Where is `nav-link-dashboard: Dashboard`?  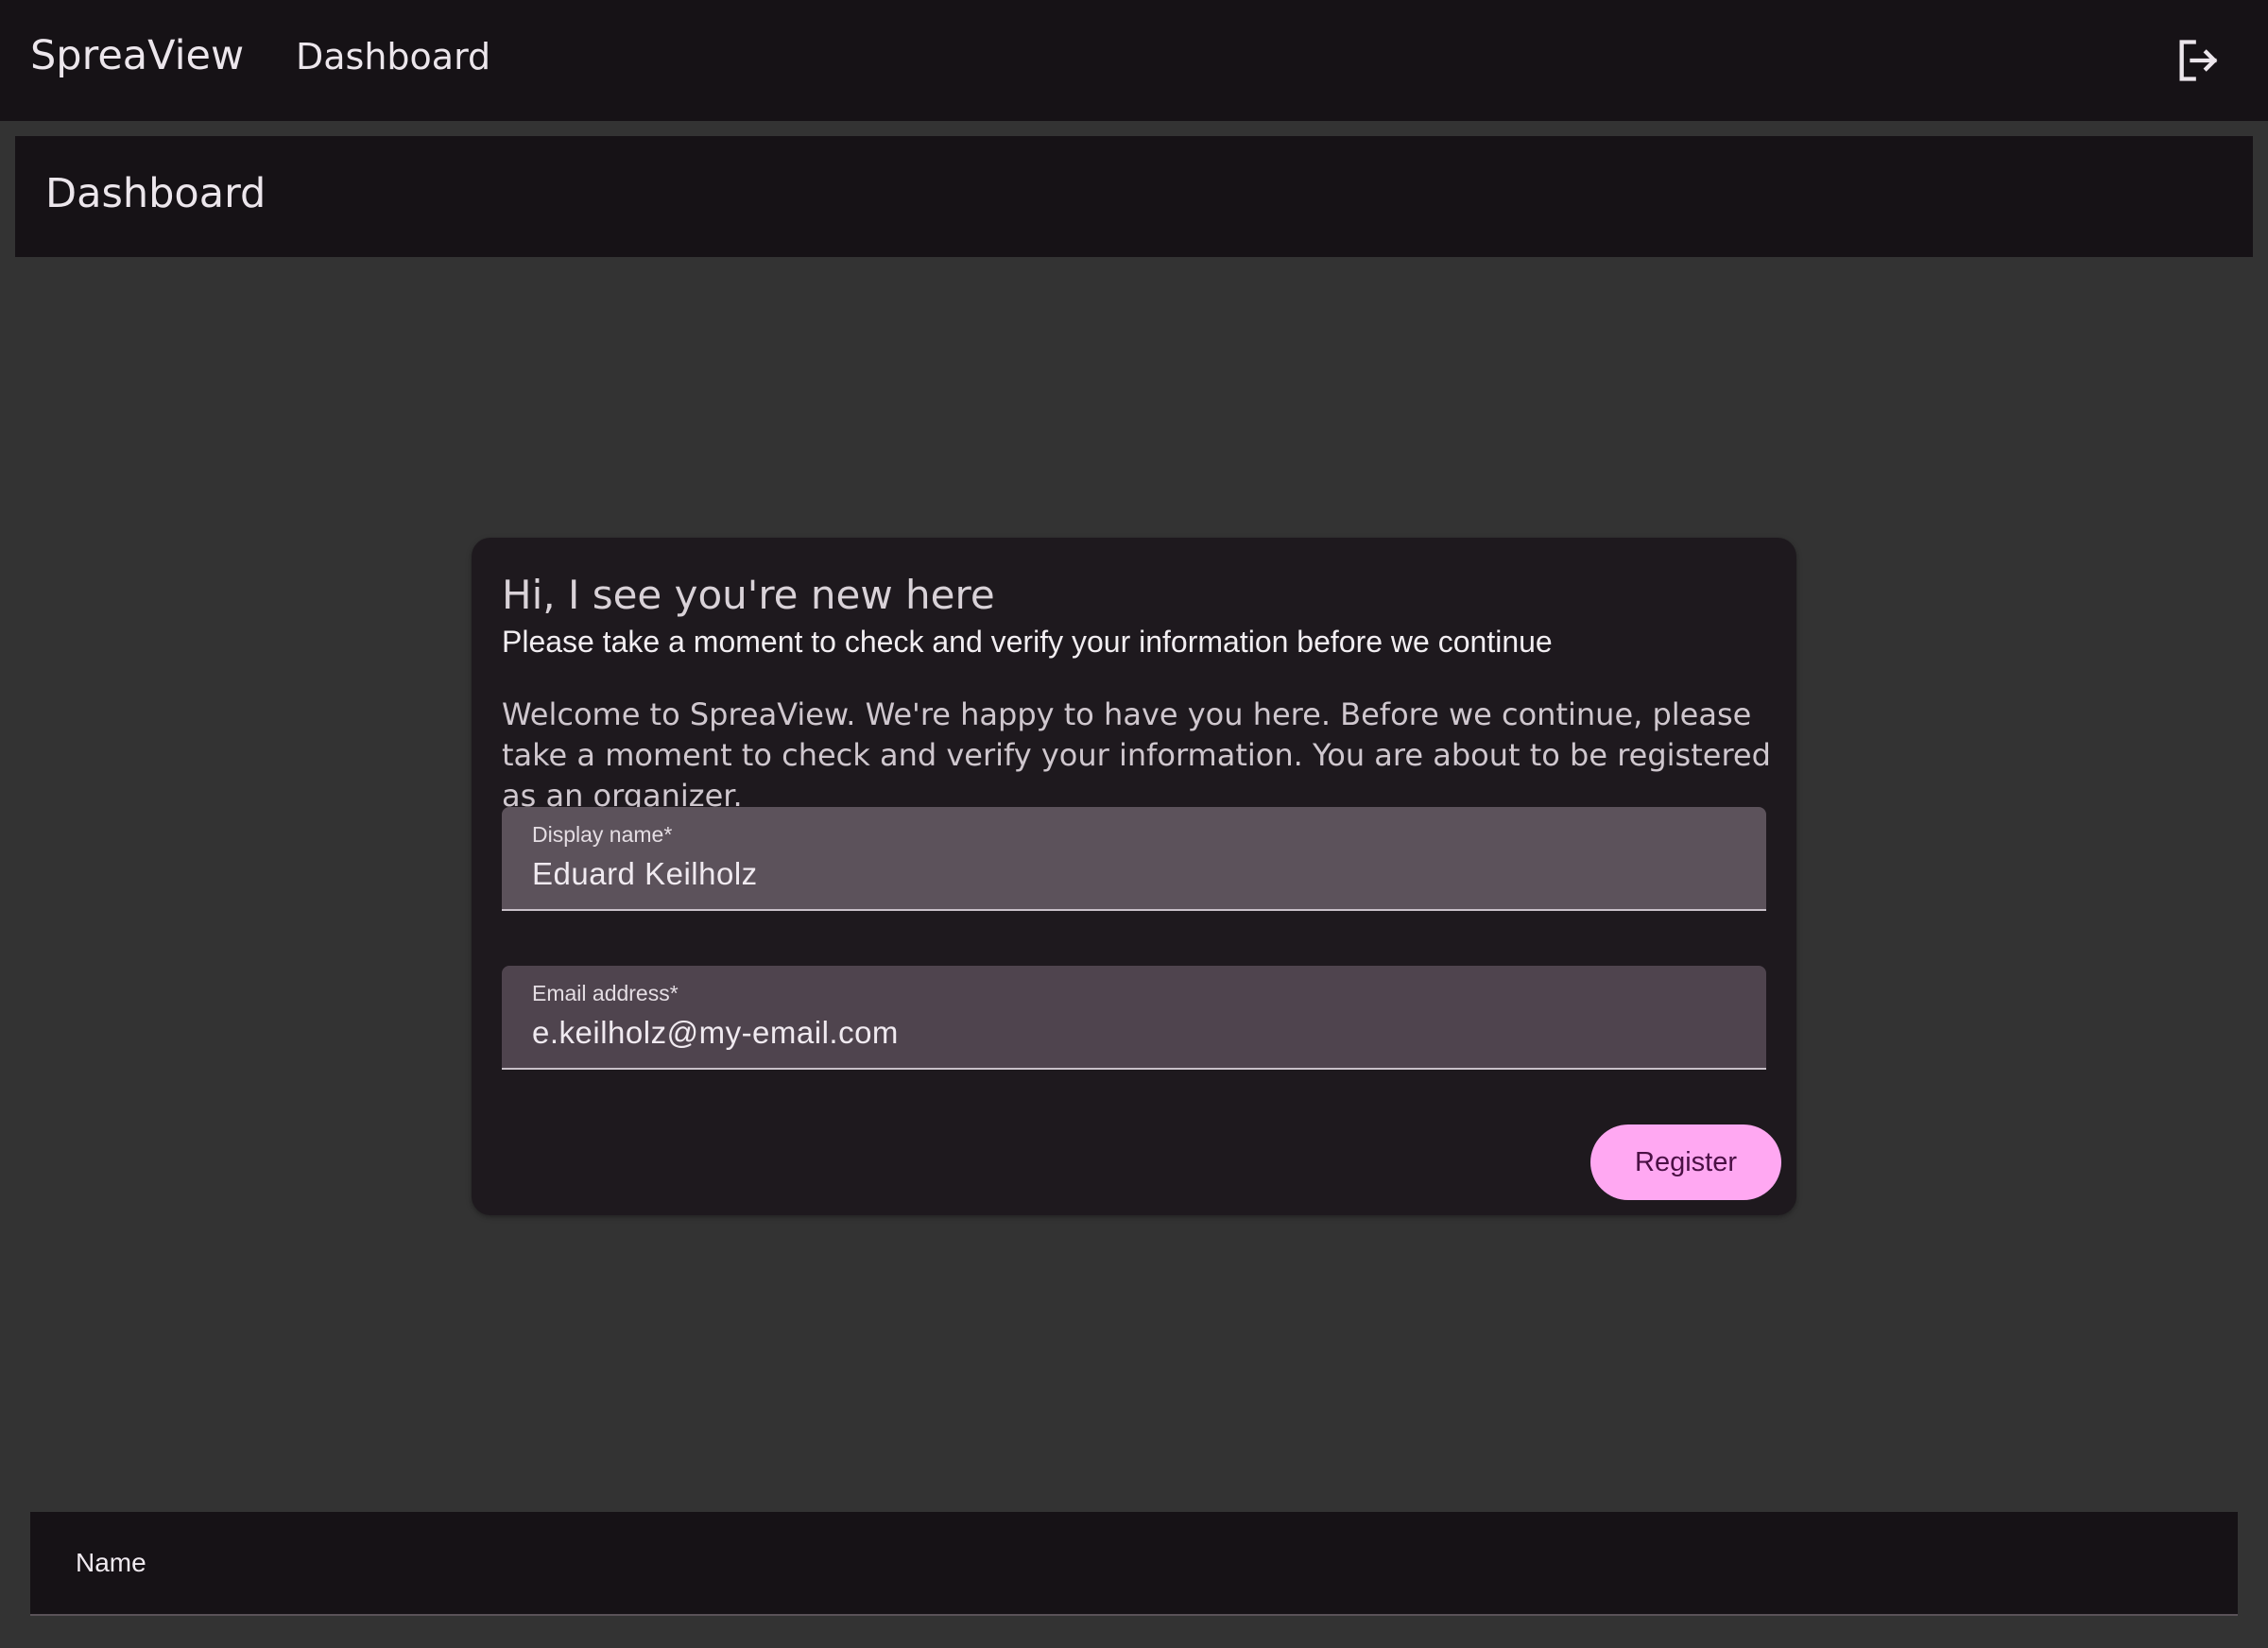
nav-link-dashboard: Dashboard is located at coordinates (393, 56).